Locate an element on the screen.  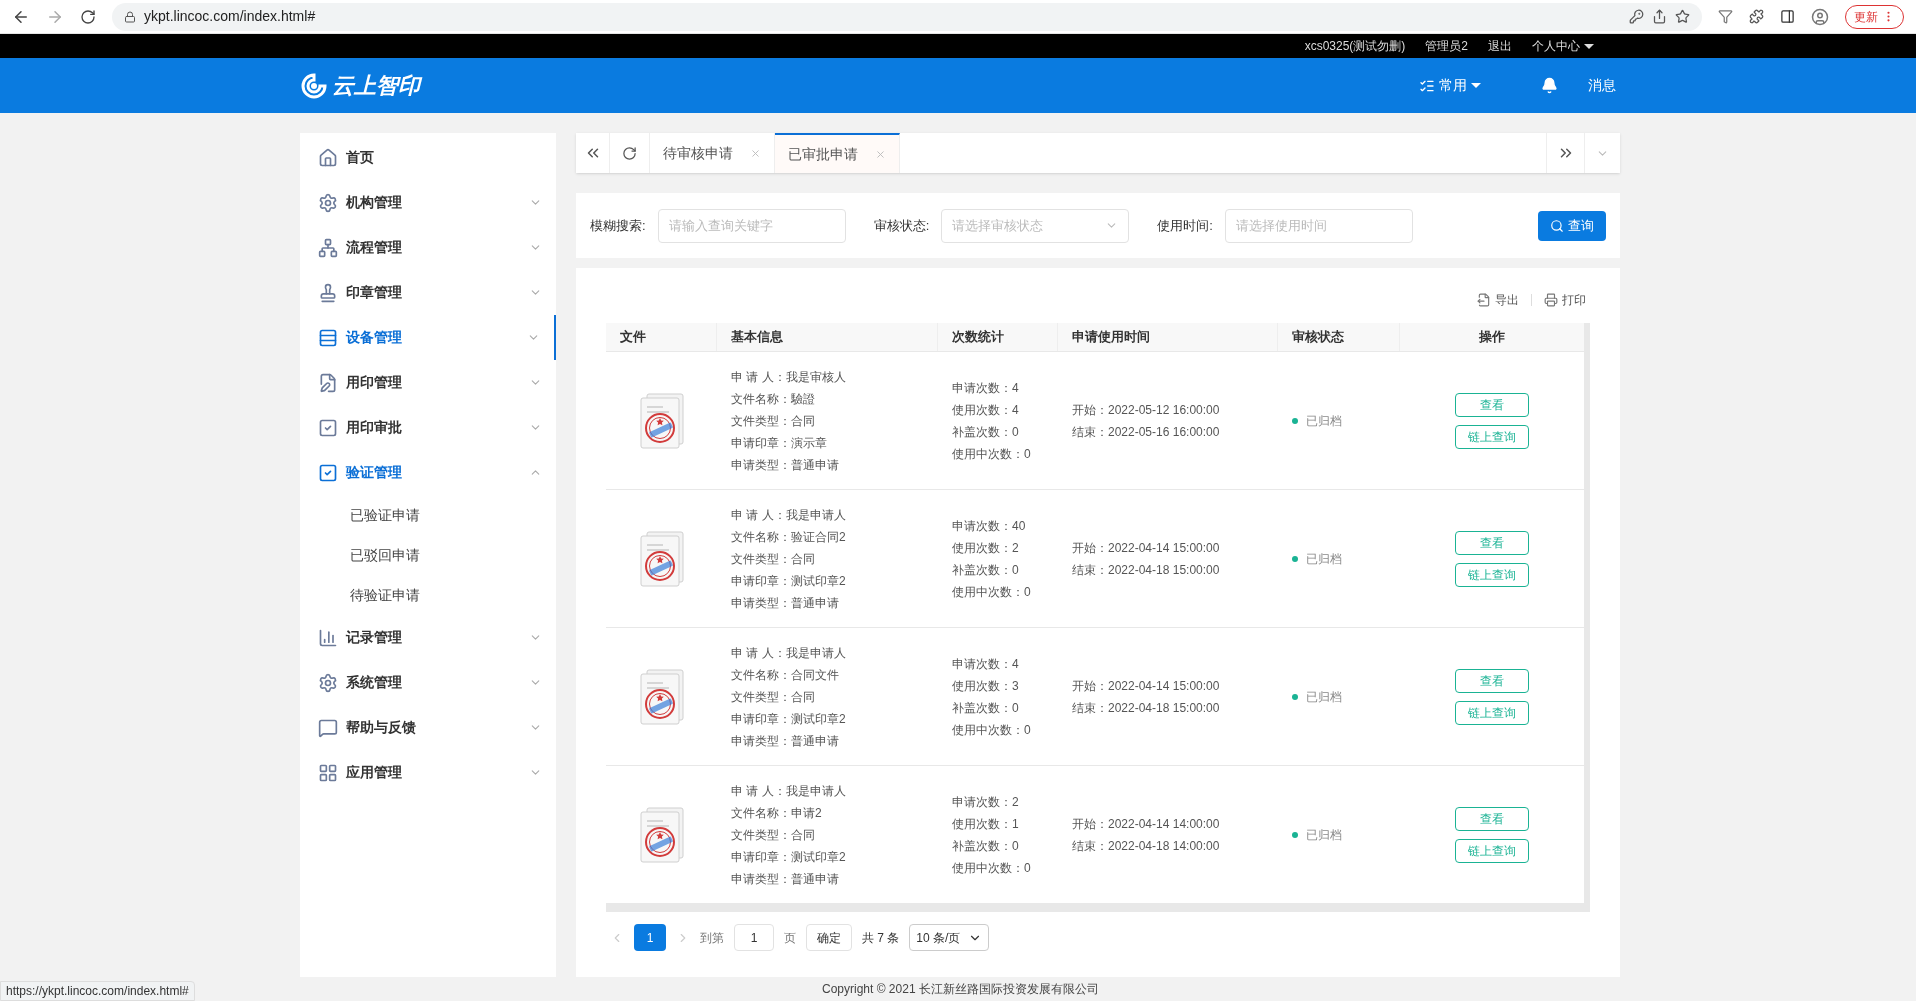
page-button: 1 is located at coordinates (650, 937).